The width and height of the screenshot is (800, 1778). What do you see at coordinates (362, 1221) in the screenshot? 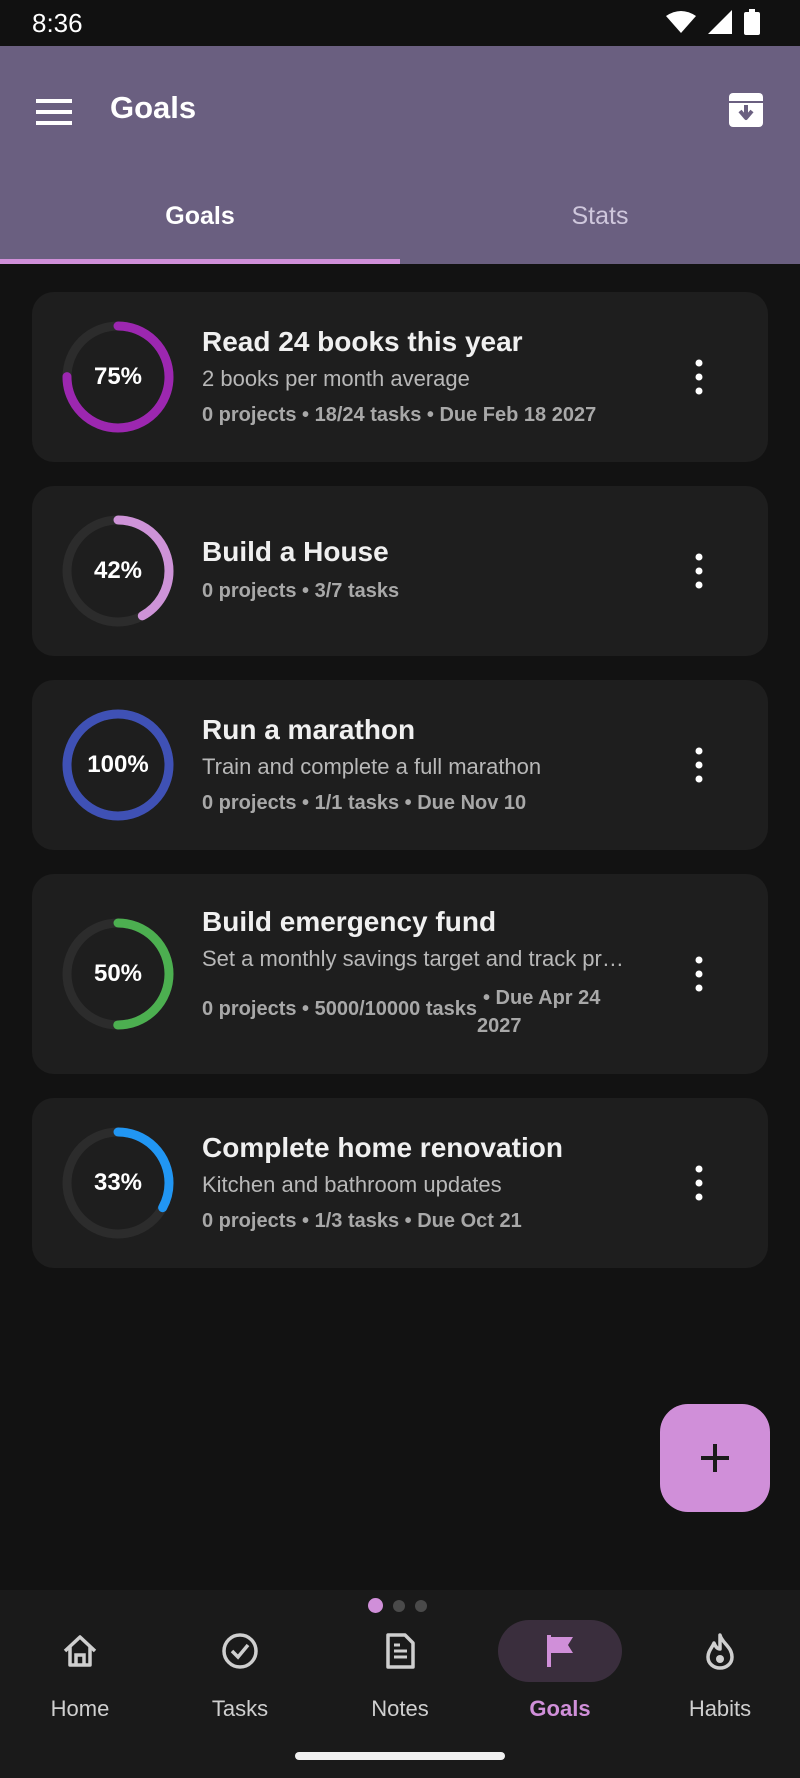
I see `goal-meta: 0 projects • 1/3 tasks • Due Oct 21` at bounding box center [362, 1221].